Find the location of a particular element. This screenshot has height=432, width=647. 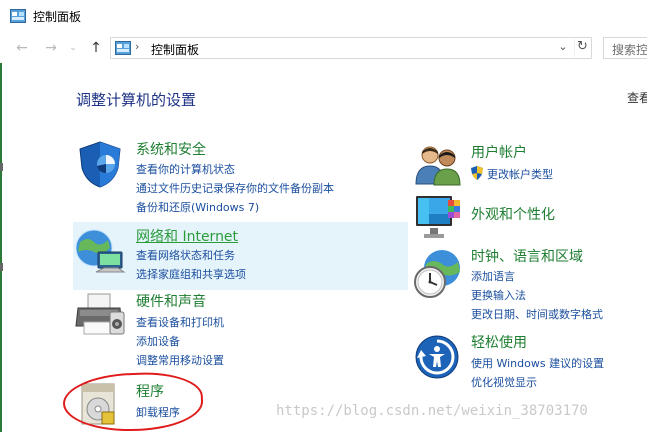

address-bar: › 控制面板 ⌄ ↻ is located at coordinates (351, 48).